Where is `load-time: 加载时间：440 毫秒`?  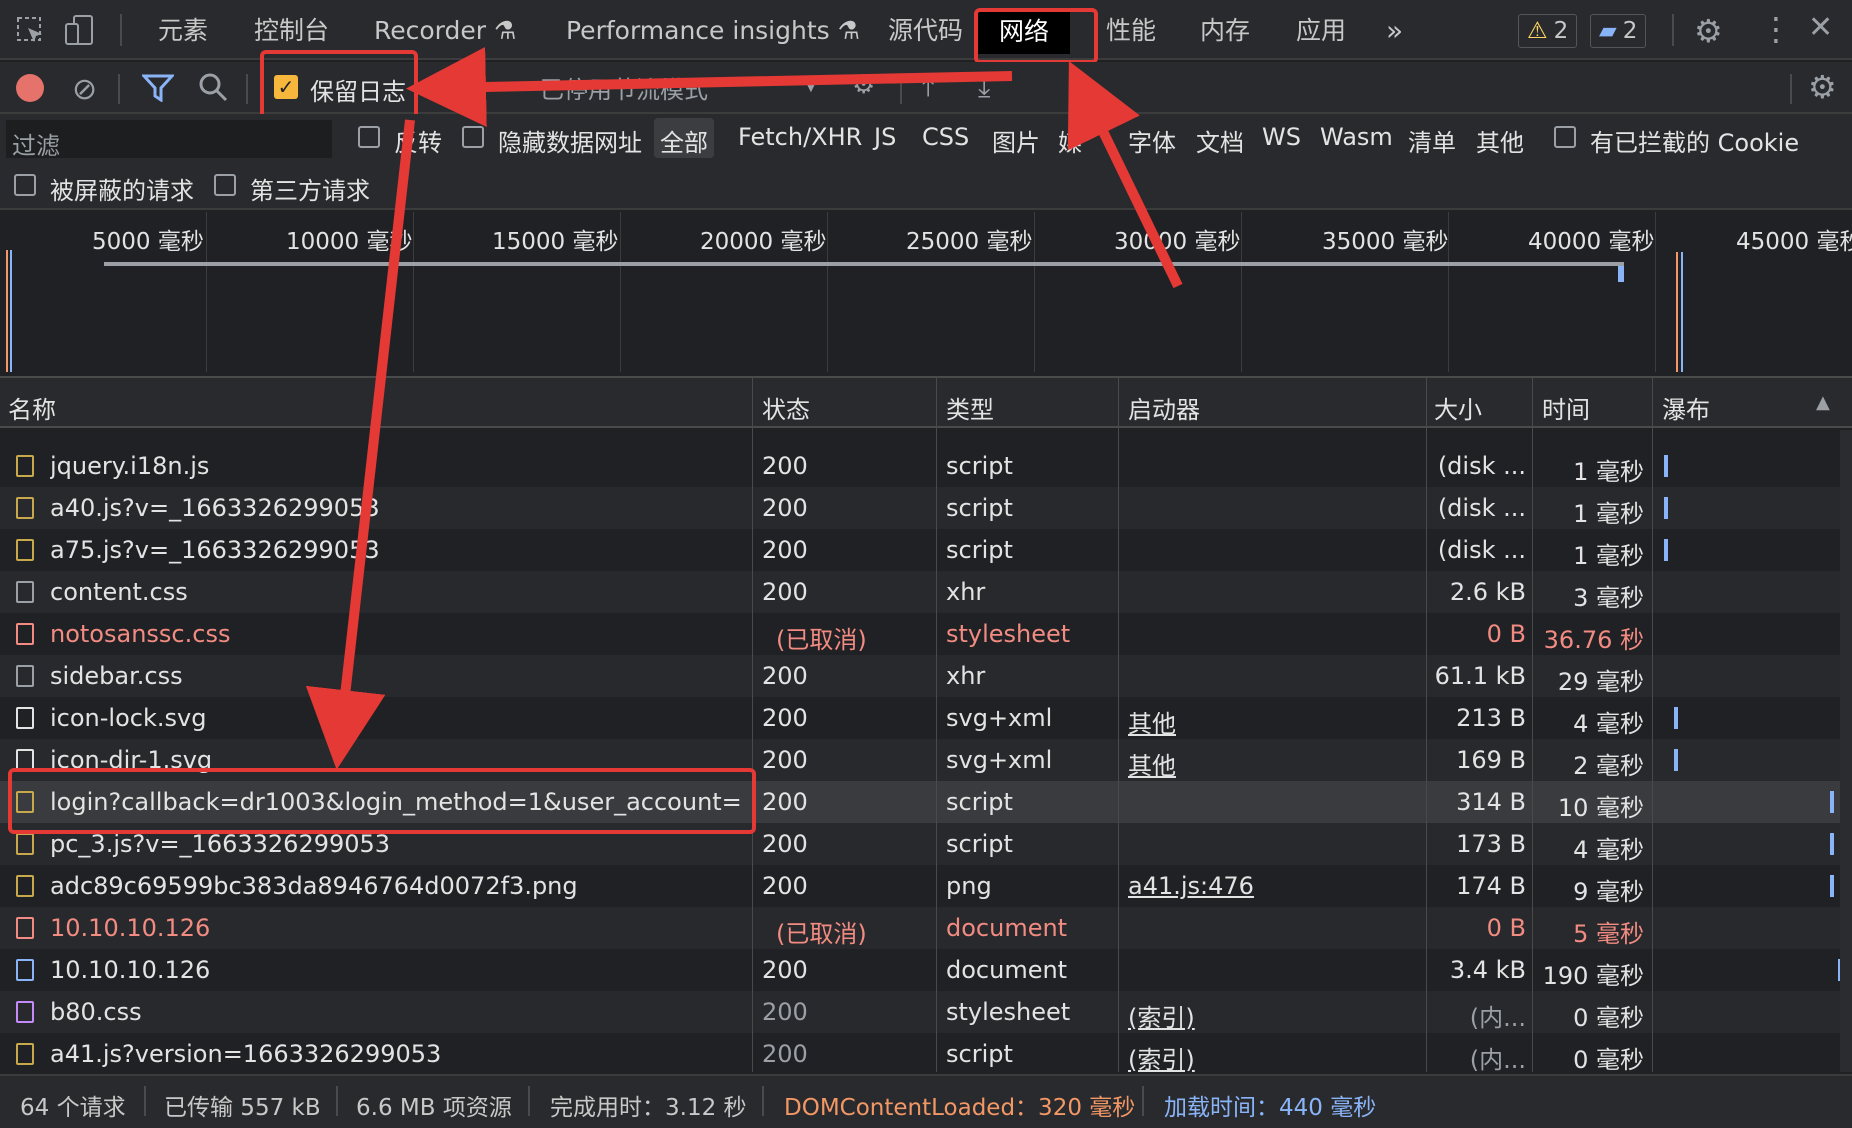 load-time: 加载时间：440 毫秒 is located at coordinates (1270, 1108).